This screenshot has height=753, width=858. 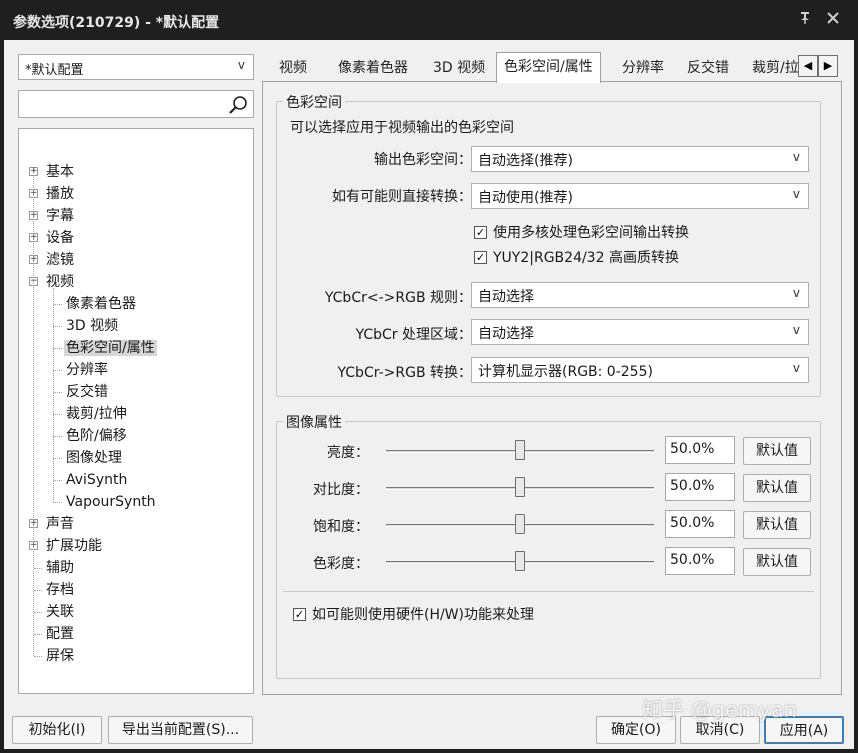 What do you see at coordinates (828, 66) in the screenshot?
I see `arrow-right-icon: ▶` at bounding box center [828, 66].